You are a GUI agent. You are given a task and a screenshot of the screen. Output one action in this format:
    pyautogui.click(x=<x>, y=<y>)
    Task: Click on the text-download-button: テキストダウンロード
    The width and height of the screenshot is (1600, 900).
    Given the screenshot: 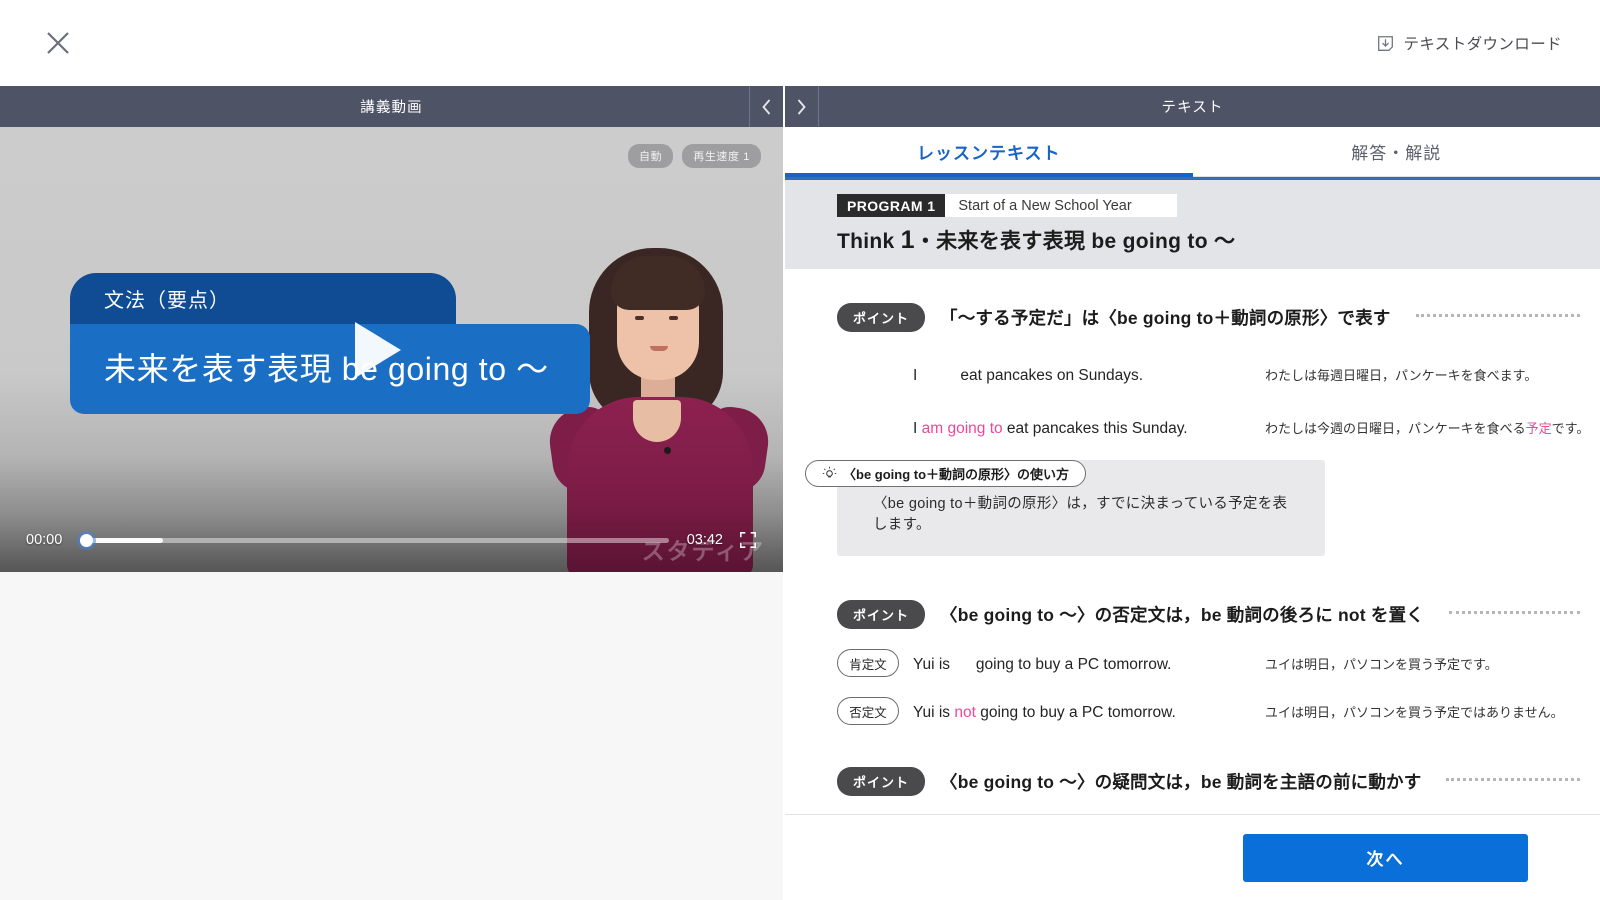 What is the action you would take?
    pyautogui.click(x=1469, y=43)
    